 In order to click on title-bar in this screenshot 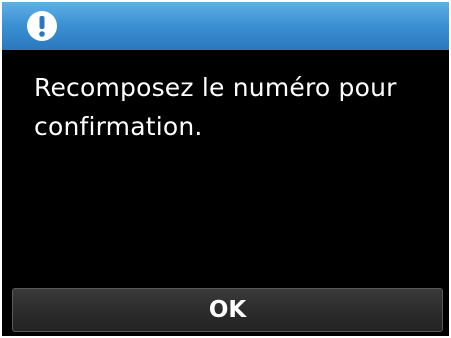, I will do `click(225, 26)`.